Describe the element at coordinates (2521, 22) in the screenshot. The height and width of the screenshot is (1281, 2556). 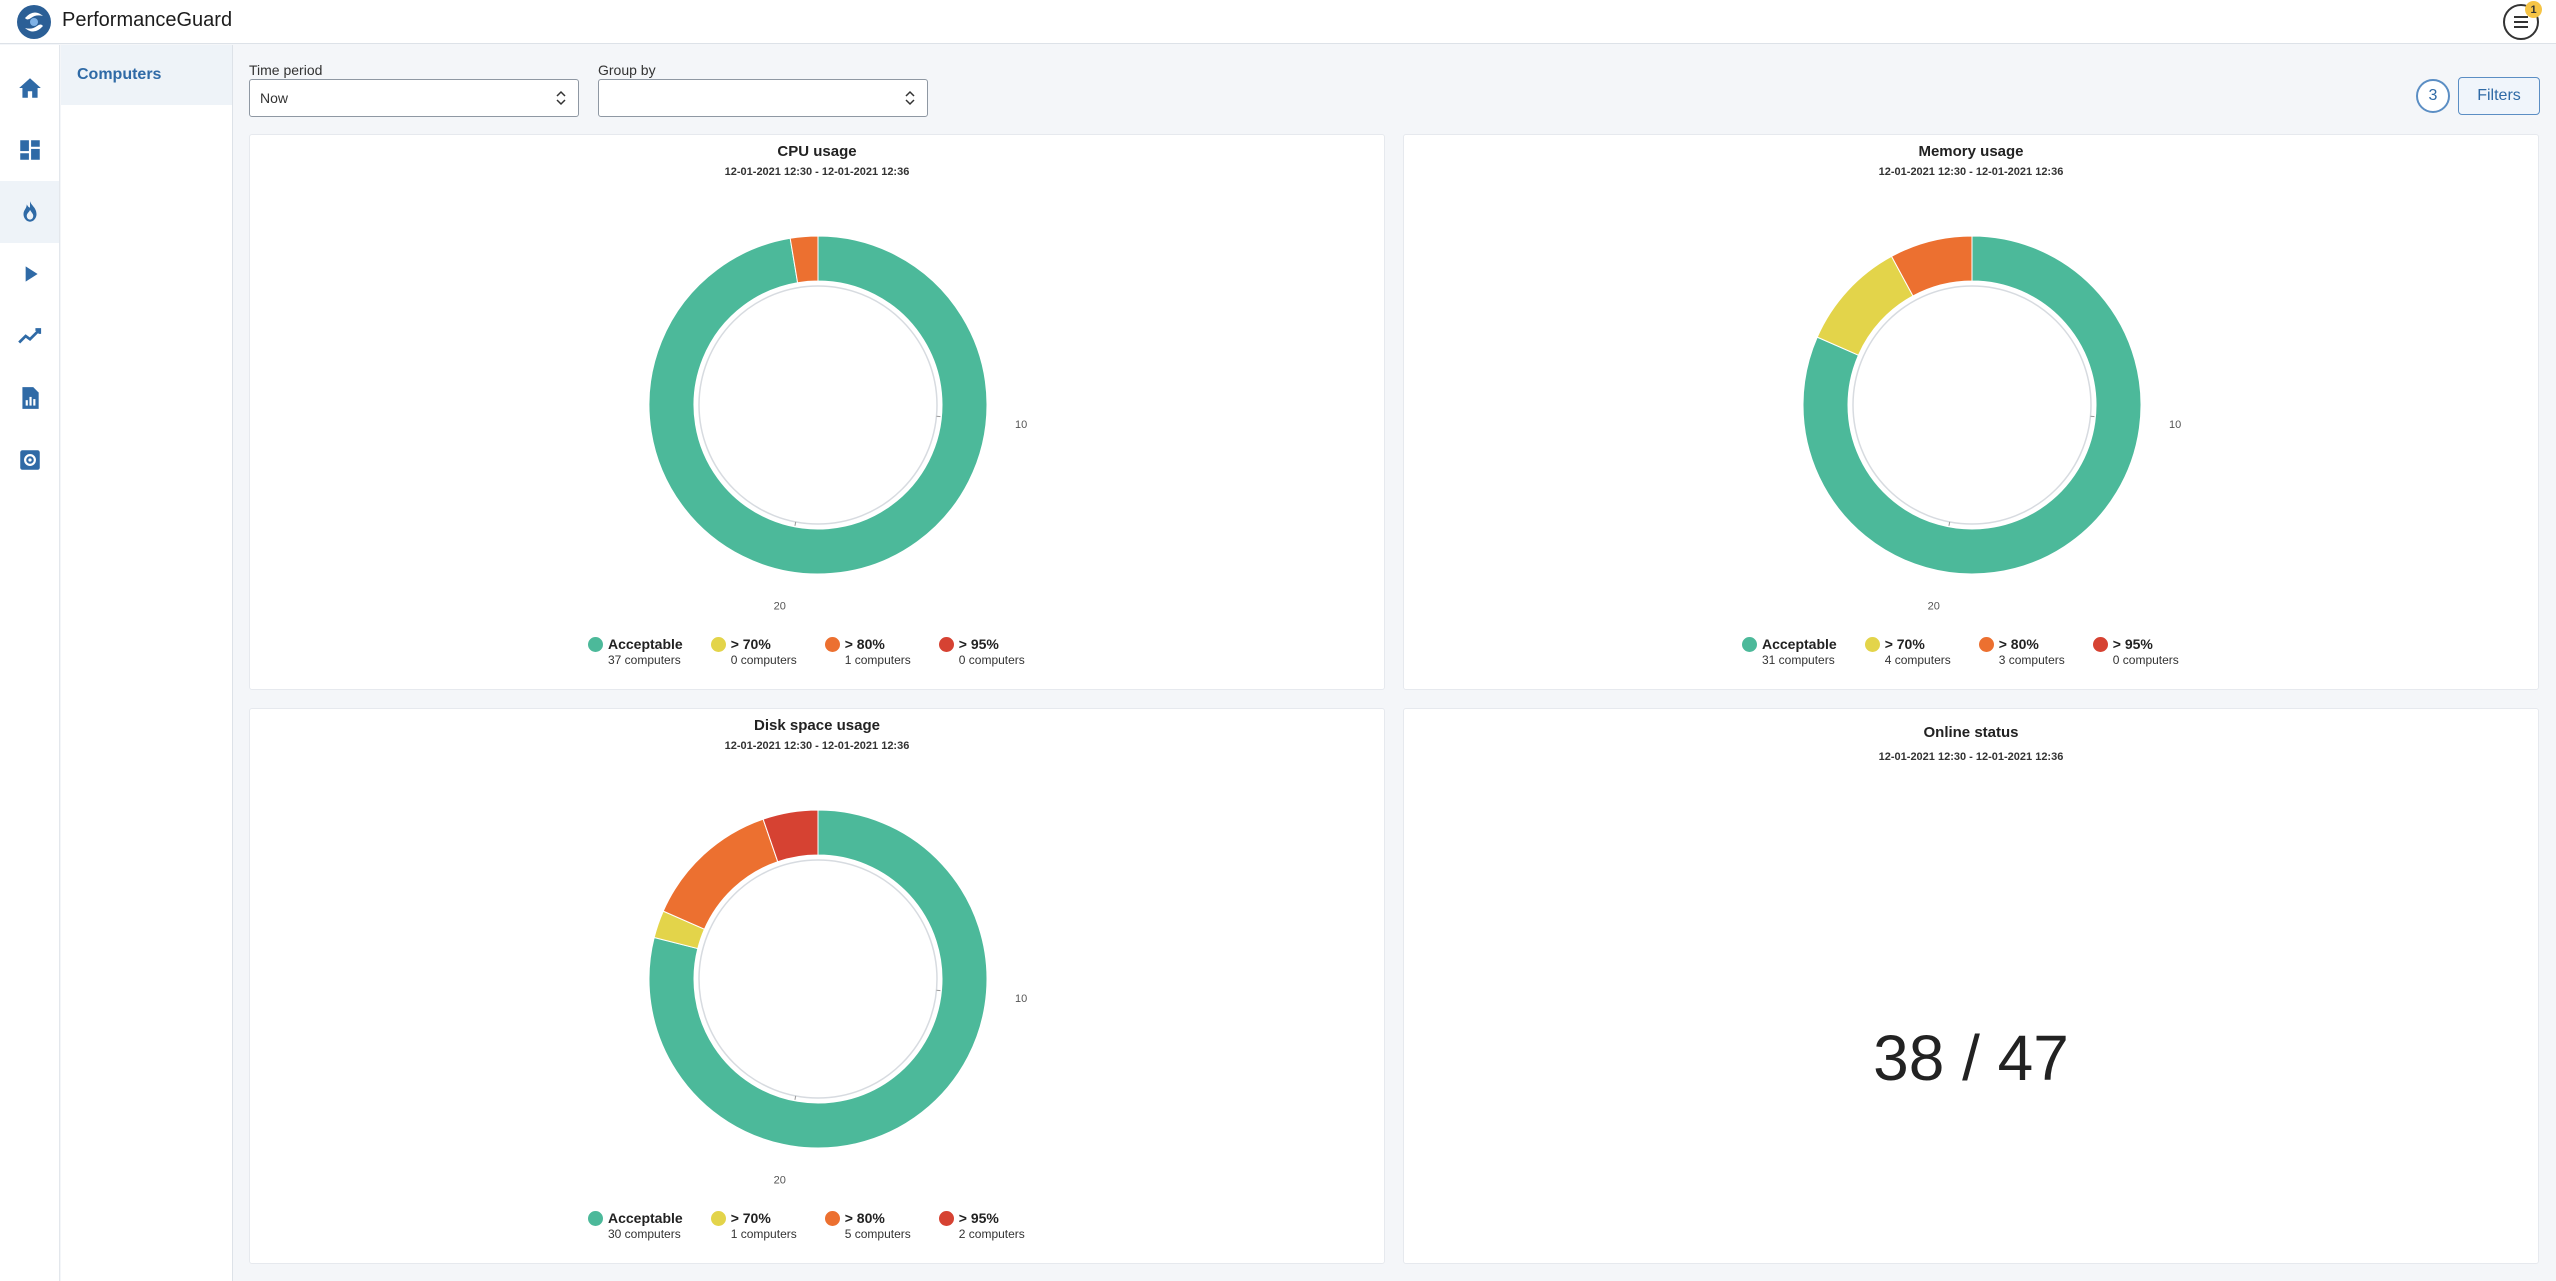
I see `hamburger-icon` at that location.